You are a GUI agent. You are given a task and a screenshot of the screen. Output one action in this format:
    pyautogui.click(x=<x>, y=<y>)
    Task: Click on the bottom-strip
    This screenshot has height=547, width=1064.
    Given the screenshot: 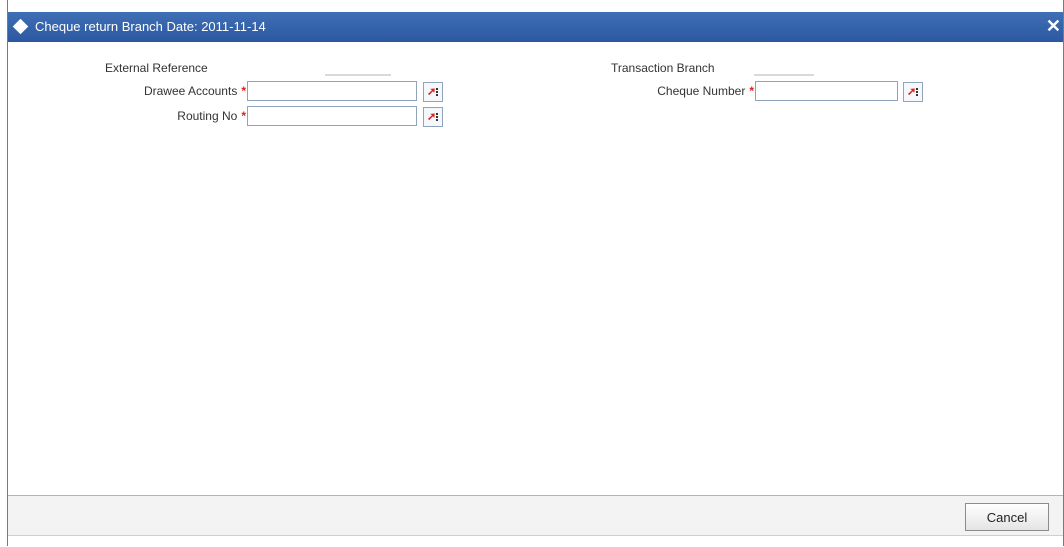 What is the action you would take?
    pyautogui.click(x=535, y=541)
    